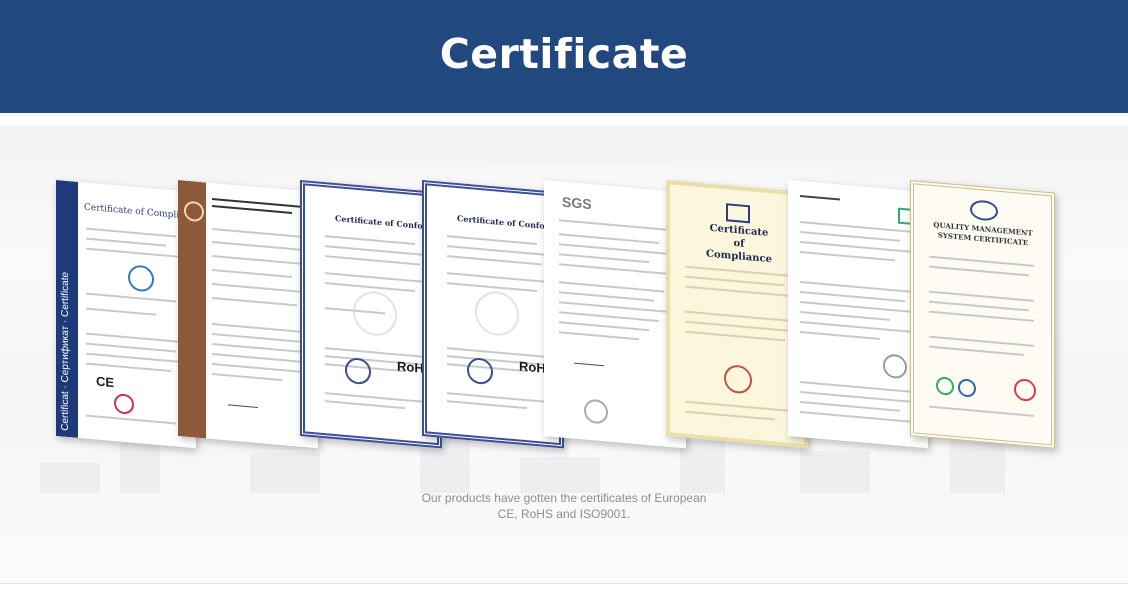 The height and width of the screenshot is (602, 1128). I want to click on caption-line-2: CE, RoHS and ISO9001., so click(564, 514).